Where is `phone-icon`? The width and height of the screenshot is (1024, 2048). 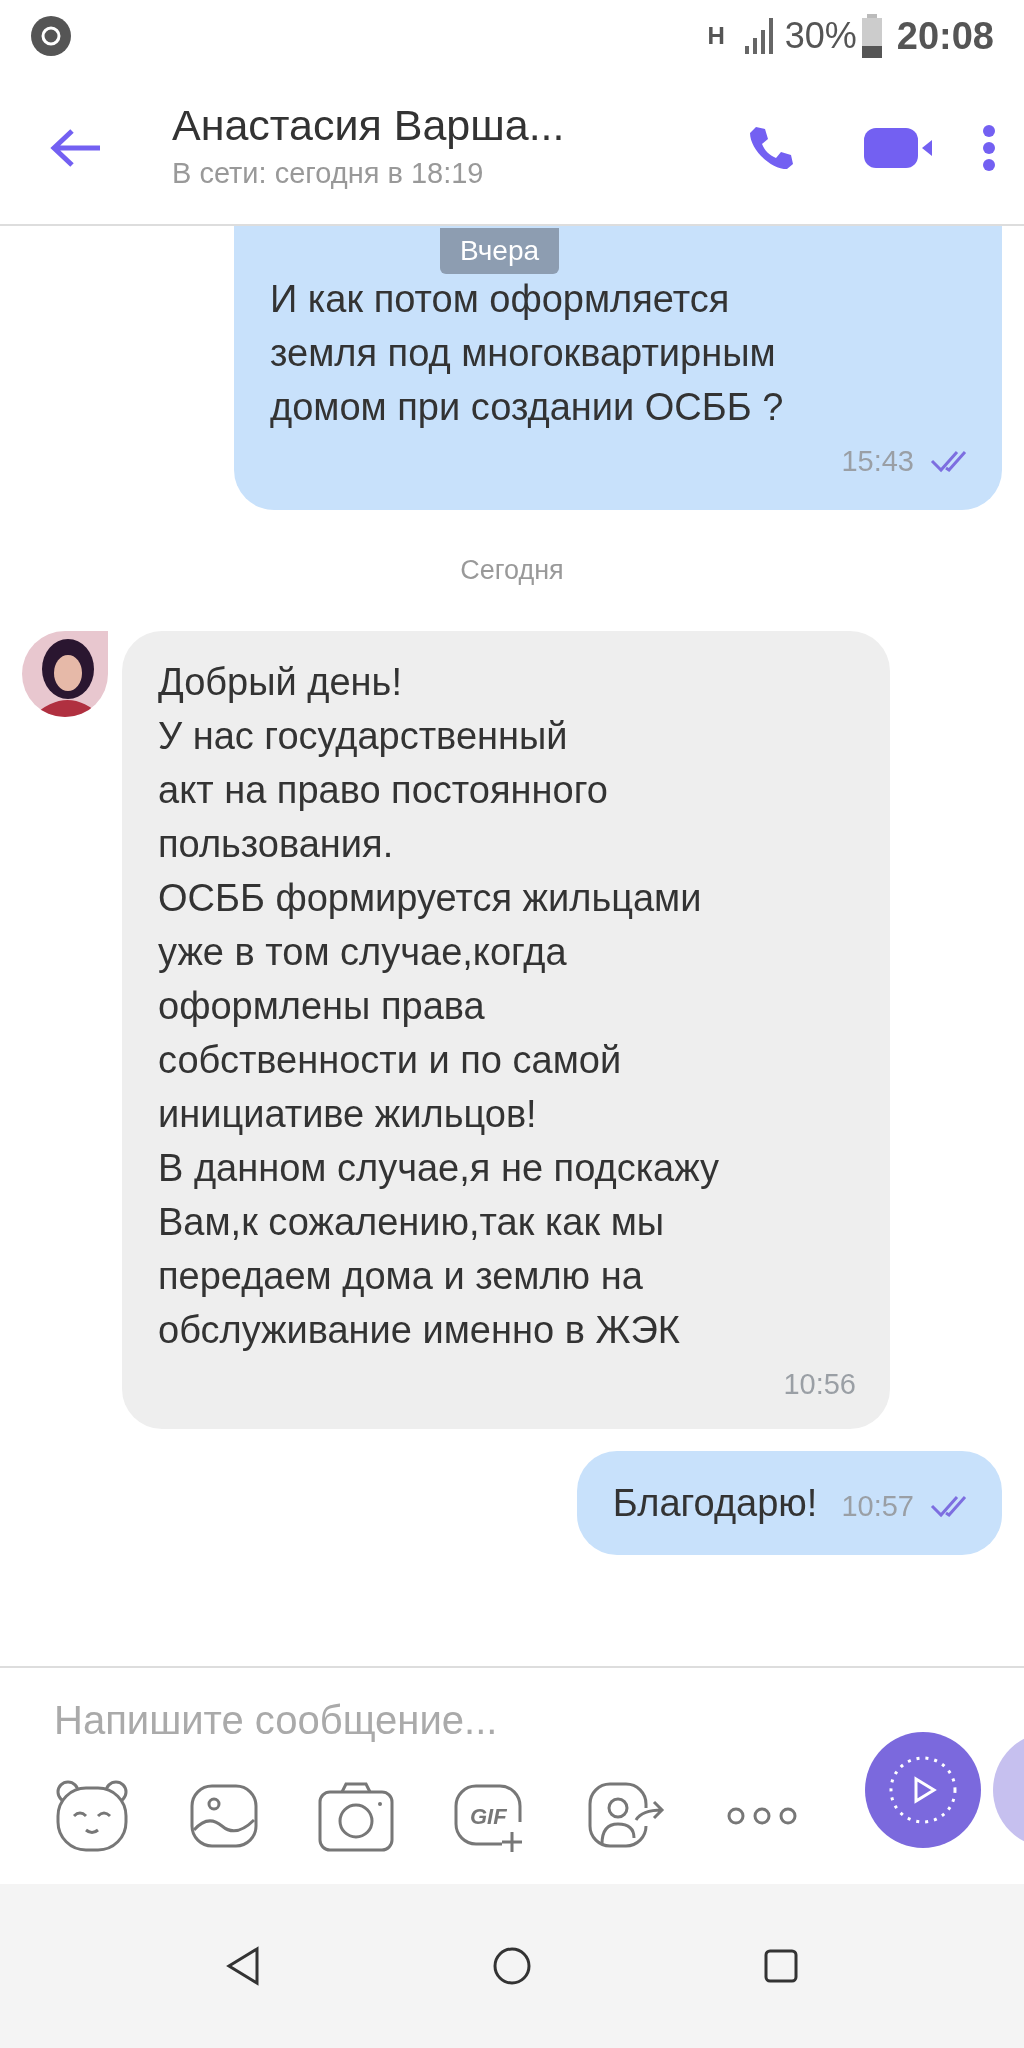
phone-icon is located at coordinates (771, 148).